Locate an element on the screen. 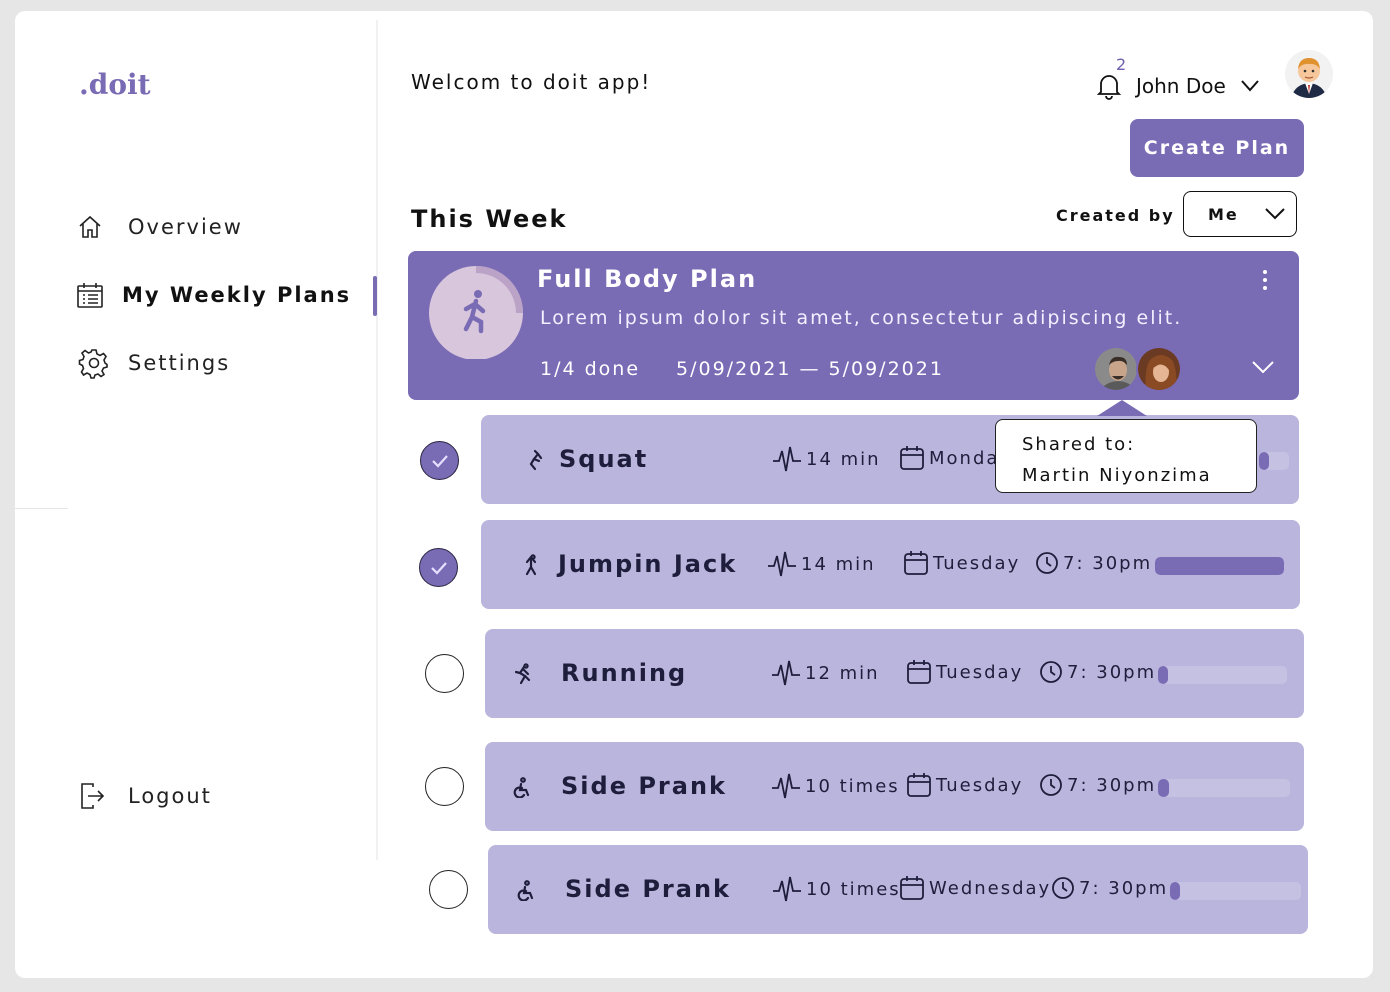 The image size is (1390, 992). sidebar-item-weekly-plans: My Weekly Plans is located at coordinates (212, 295).